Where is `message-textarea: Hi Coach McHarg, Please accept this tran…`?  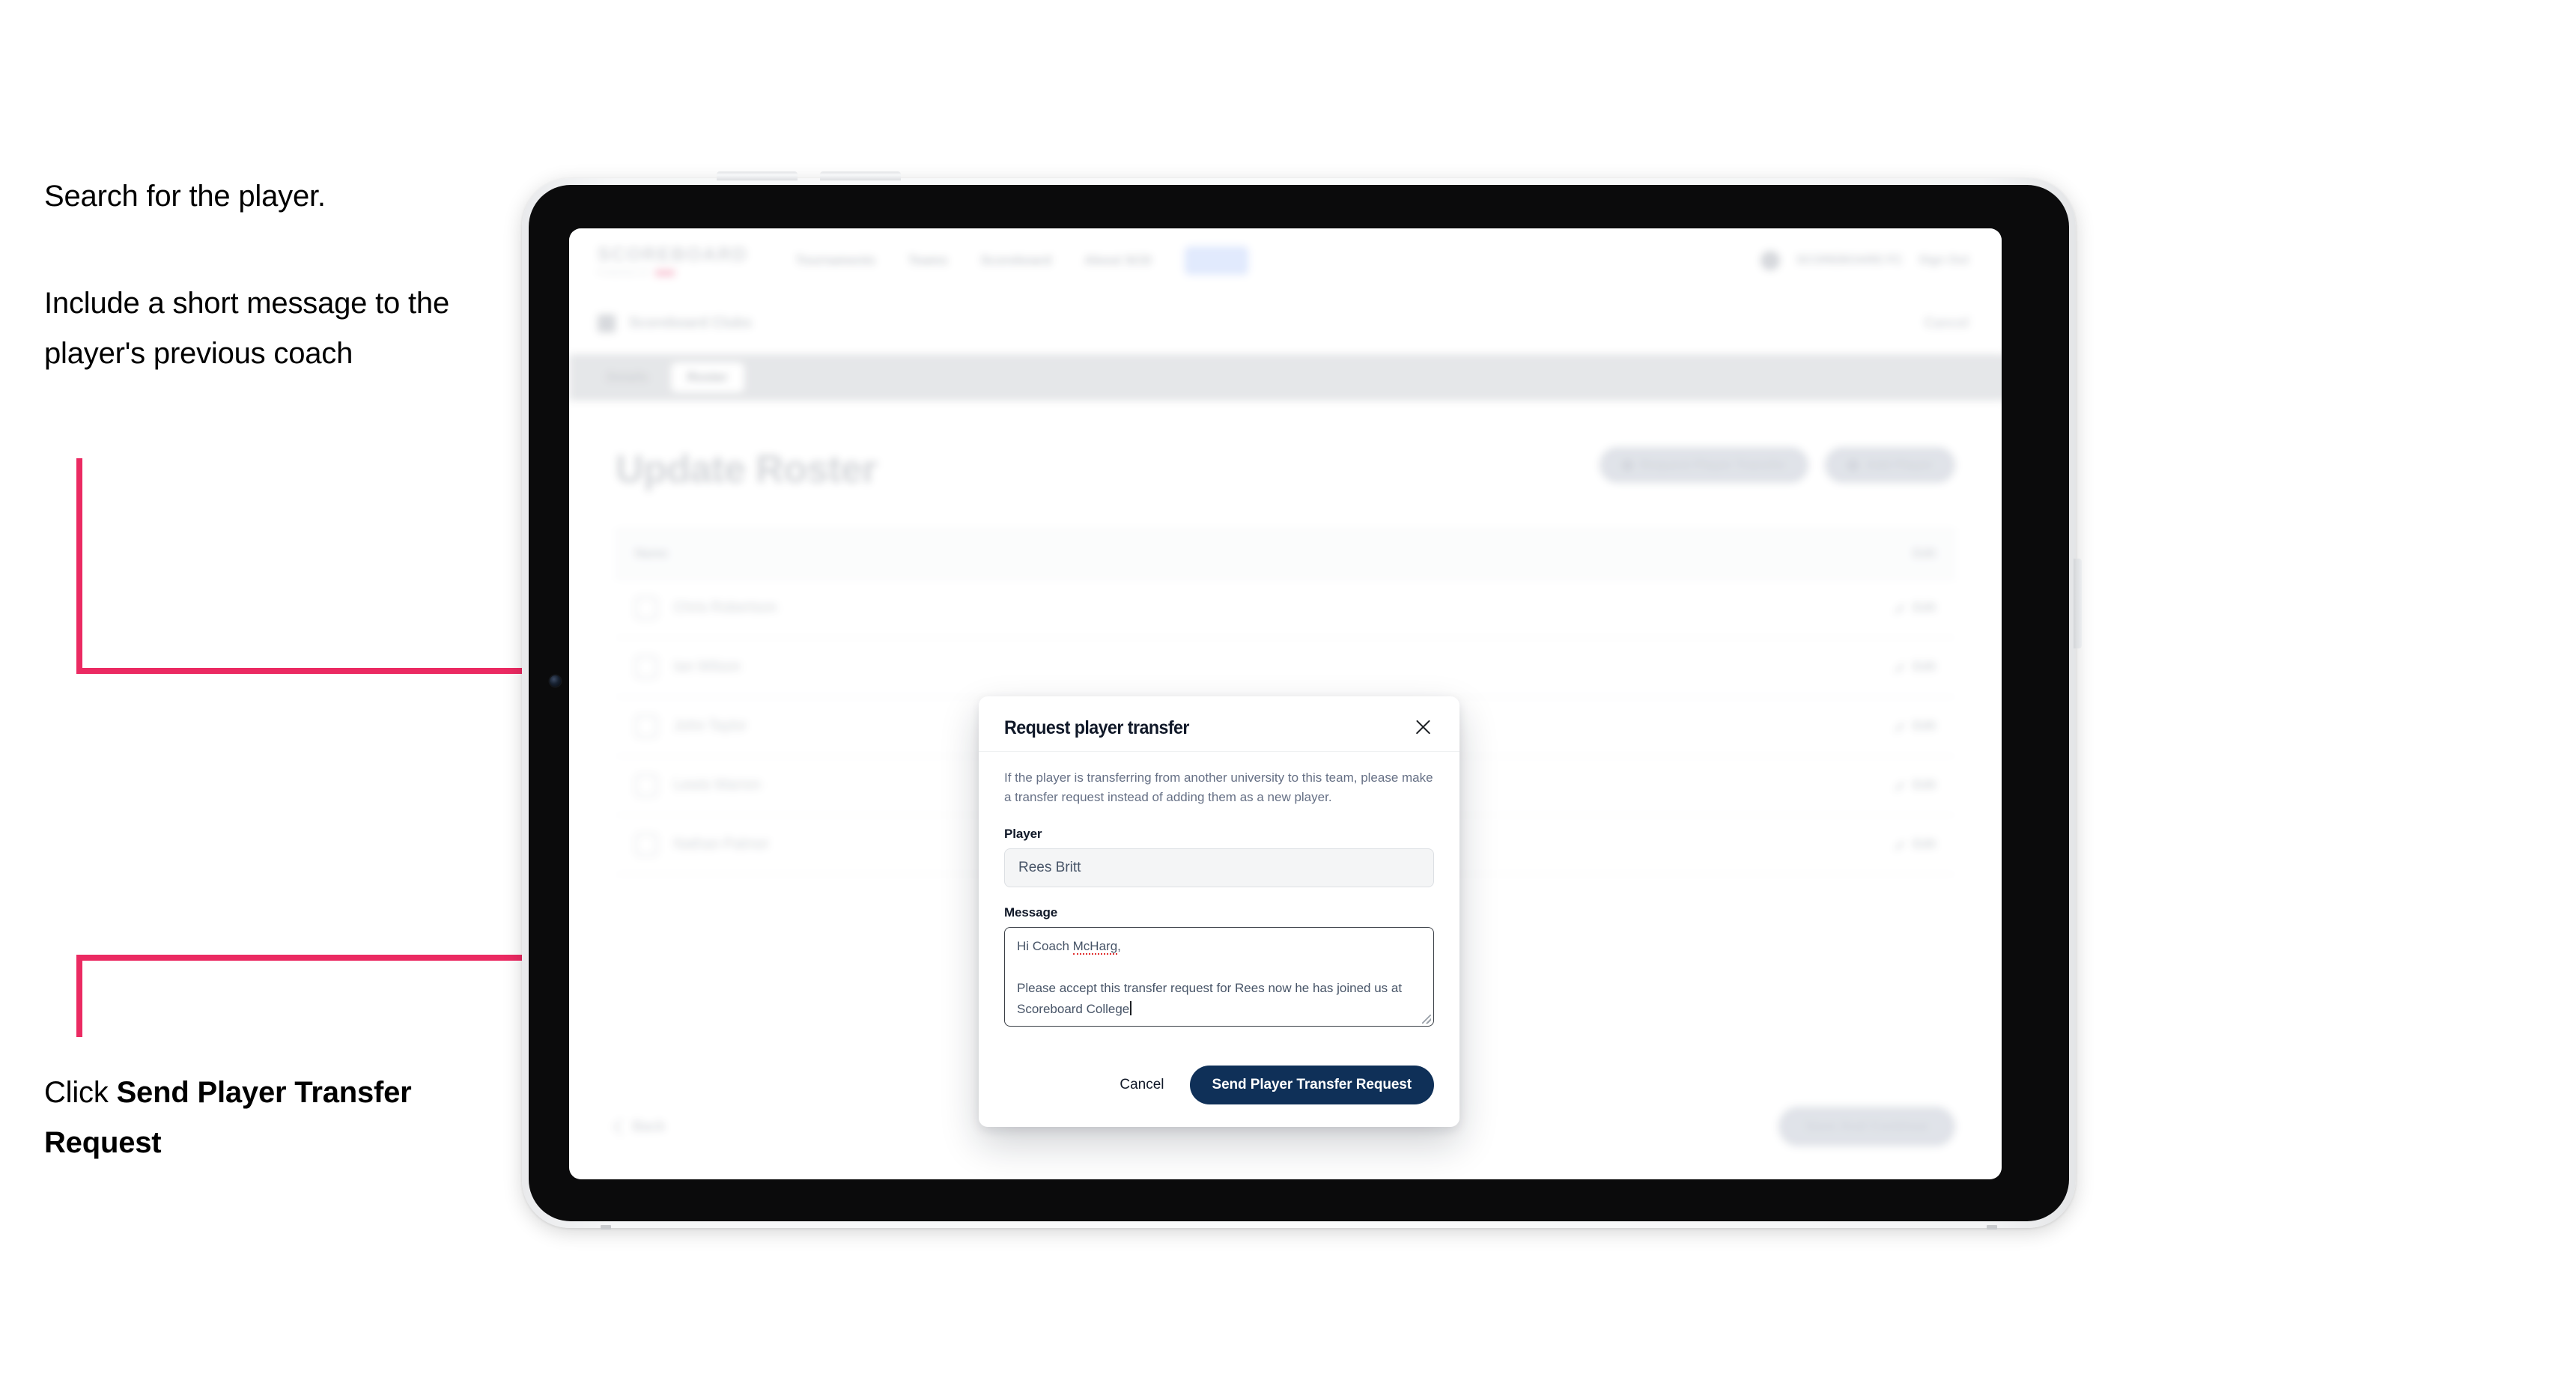
message-textarea: Hi Coach McHarg, Please accept this tran… is located at coordinates (1219, 977).